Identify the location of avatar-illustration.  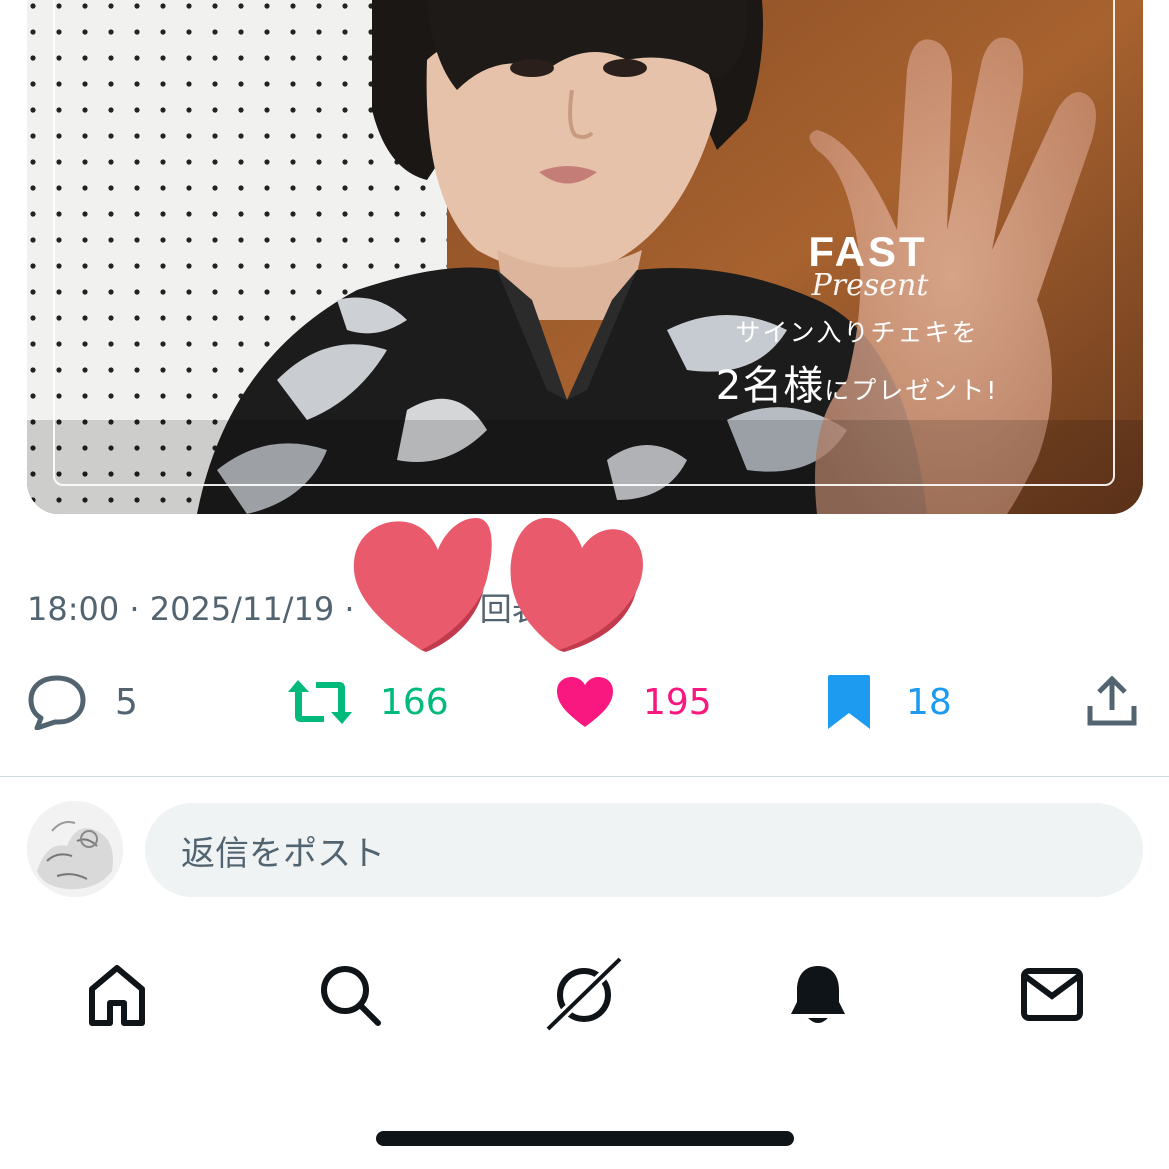
(75, 849).